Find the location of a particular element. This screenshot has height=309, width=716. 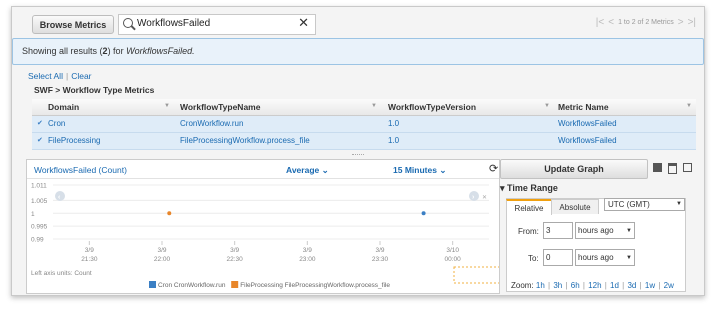

selection-links: Select All | Clear is located at coordinates (60, 76).